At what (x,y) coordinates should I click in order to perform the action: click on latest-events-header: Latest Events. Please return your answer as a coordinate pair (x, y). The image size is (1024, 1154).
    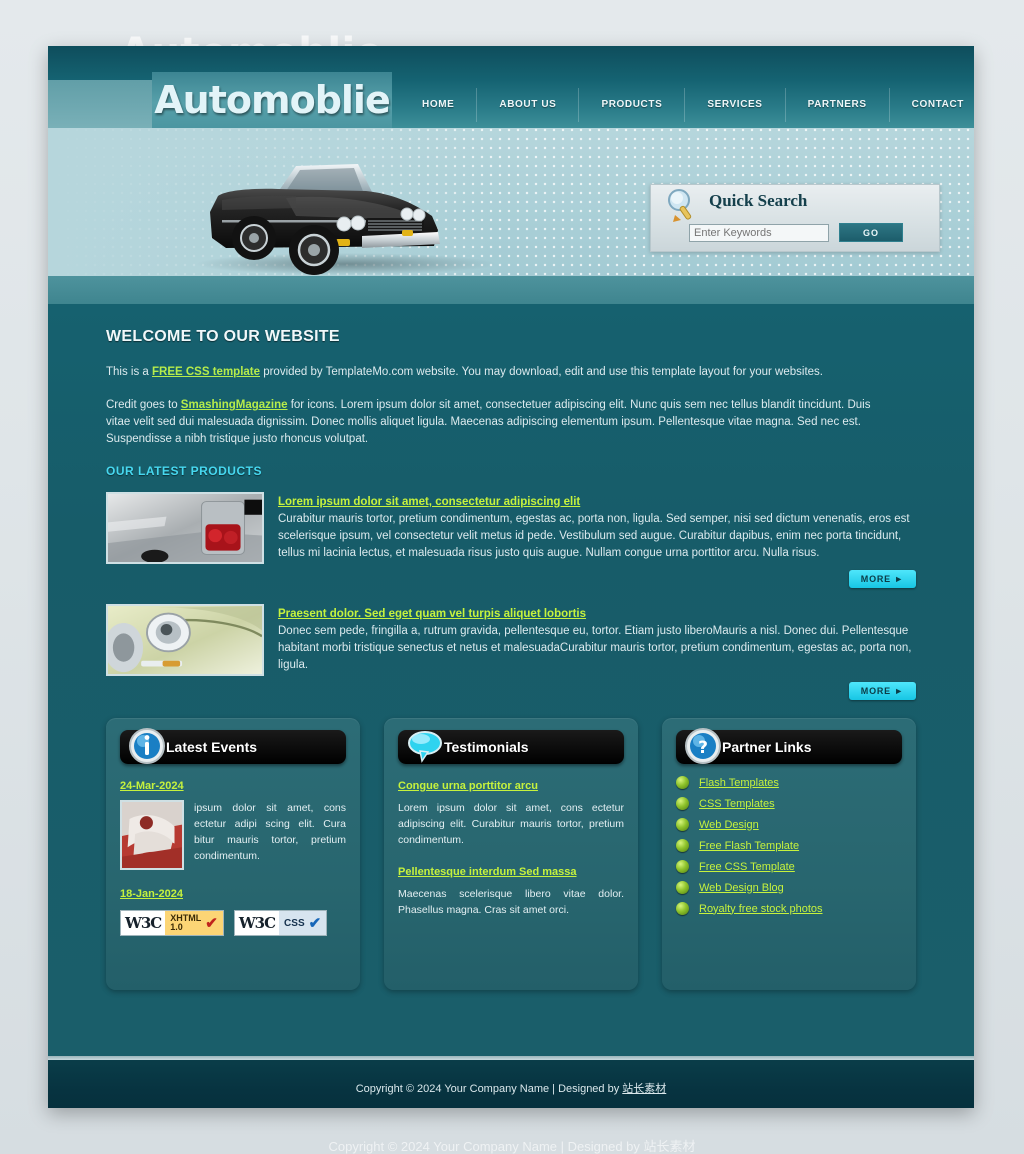
    Looking at the image, I should click on (233, 746).